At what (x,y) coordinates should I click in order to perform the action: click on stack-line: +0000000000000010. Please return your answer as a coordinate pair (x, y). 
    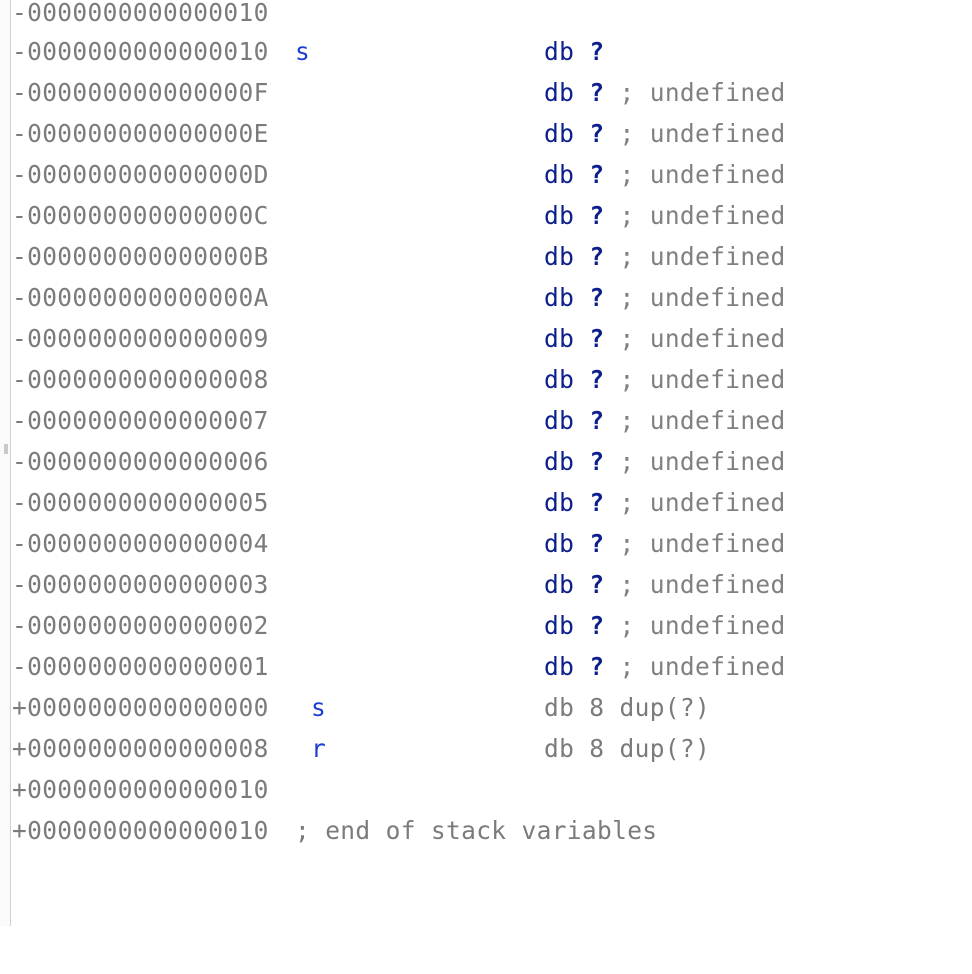
    Looking at the image, I should click on (140, 789).